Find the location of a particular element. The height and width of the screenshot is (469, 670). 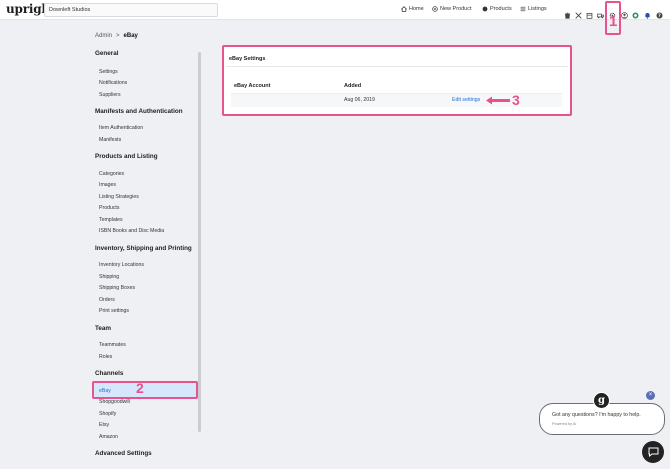

sidebar-item-shipping: Shipping is located at coordinates (109, 277).